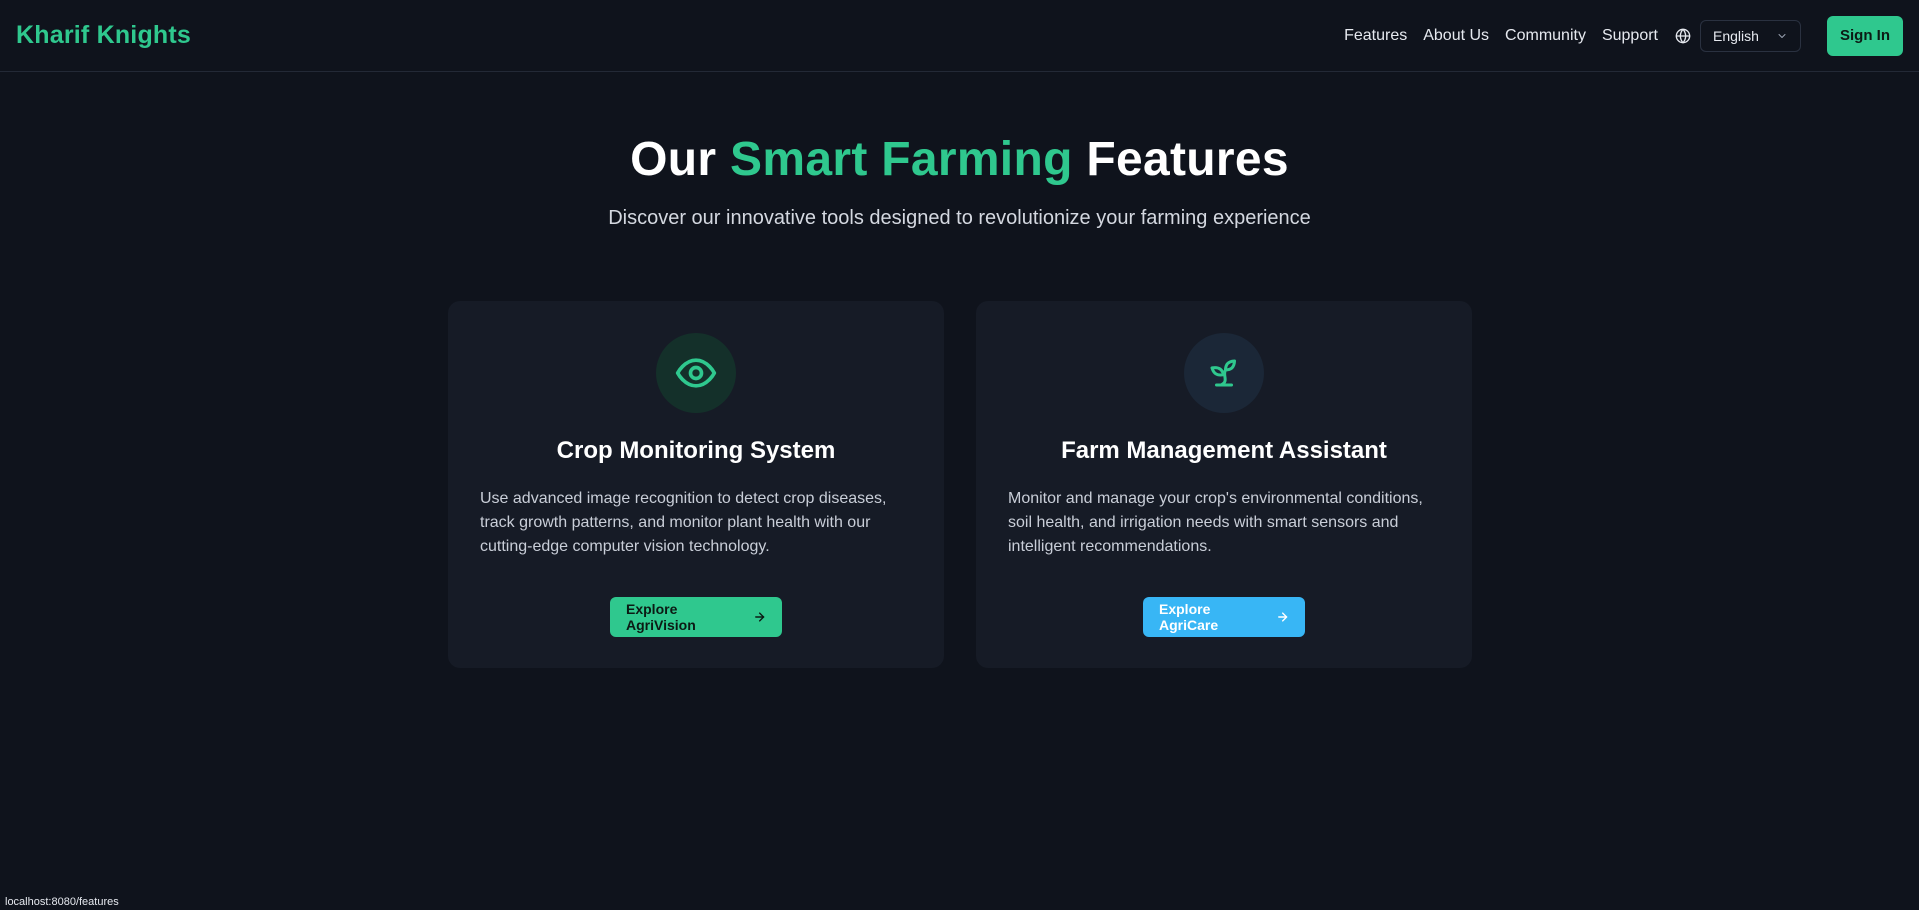 This screenshot has height=910, width=1919. What do you see at coordinates (1375, 36) in the screenshot?
I see `nav-link-features: Features` at bounding box center [1375, 36].